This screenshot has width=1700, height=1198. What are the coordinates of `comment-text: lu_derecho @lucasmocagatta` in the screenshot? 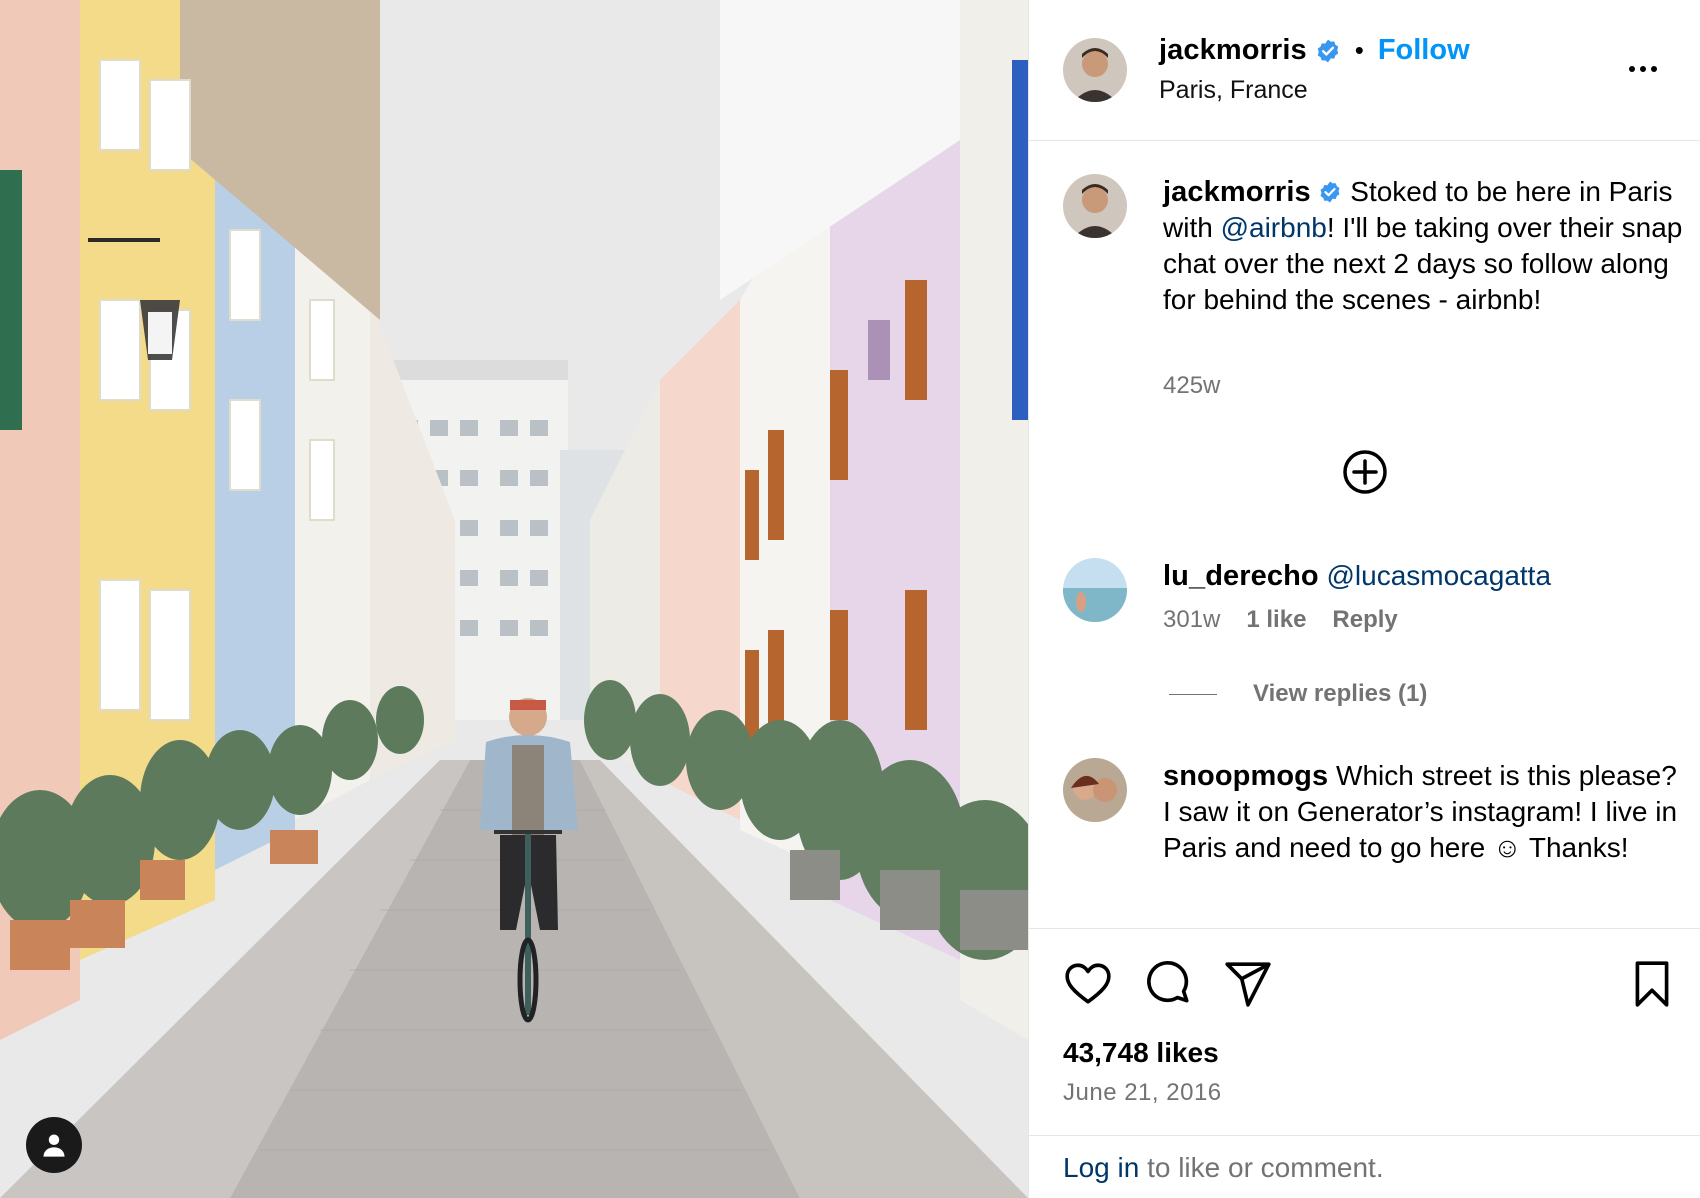 It's located at (1423, 576).